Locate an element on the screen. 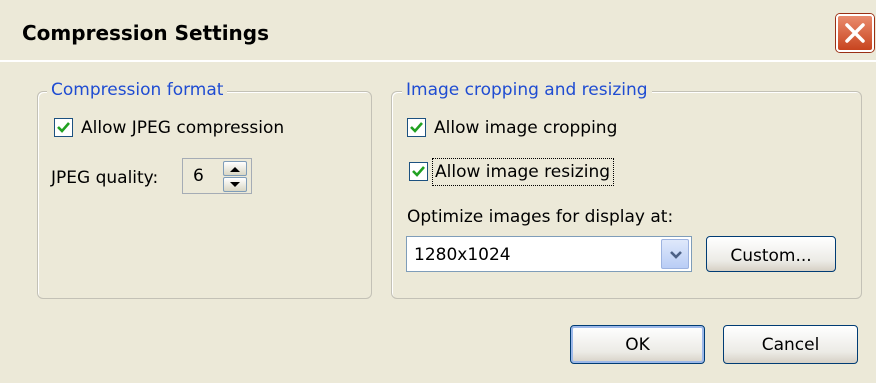  close-icon is located at coordinates (855, 33).